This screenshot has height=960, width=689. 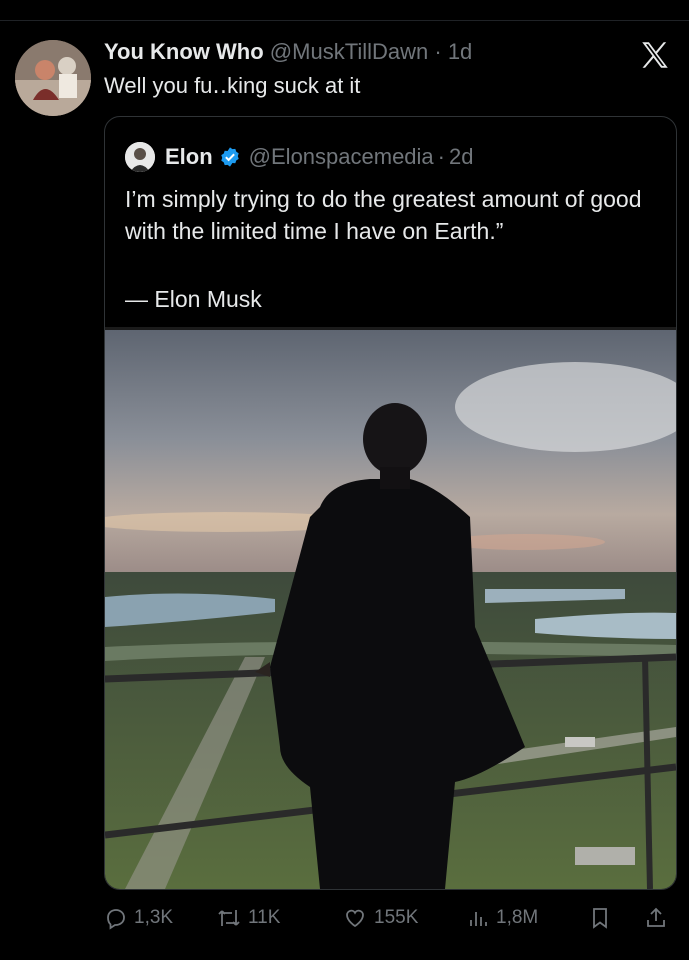 I want to click on verified-badge-icon, so click(x=230, y=157).